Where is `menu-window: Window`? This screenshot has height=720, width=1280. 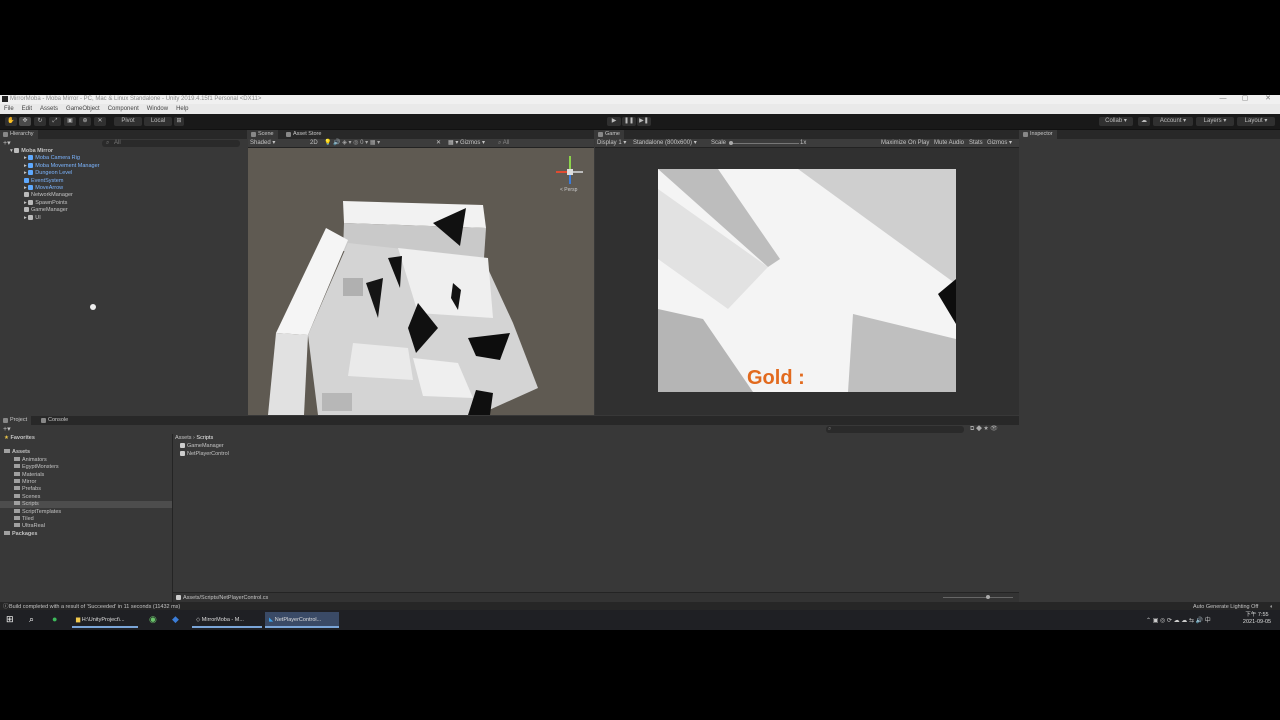 menu-window: Window is located at coordinates (157, 109).